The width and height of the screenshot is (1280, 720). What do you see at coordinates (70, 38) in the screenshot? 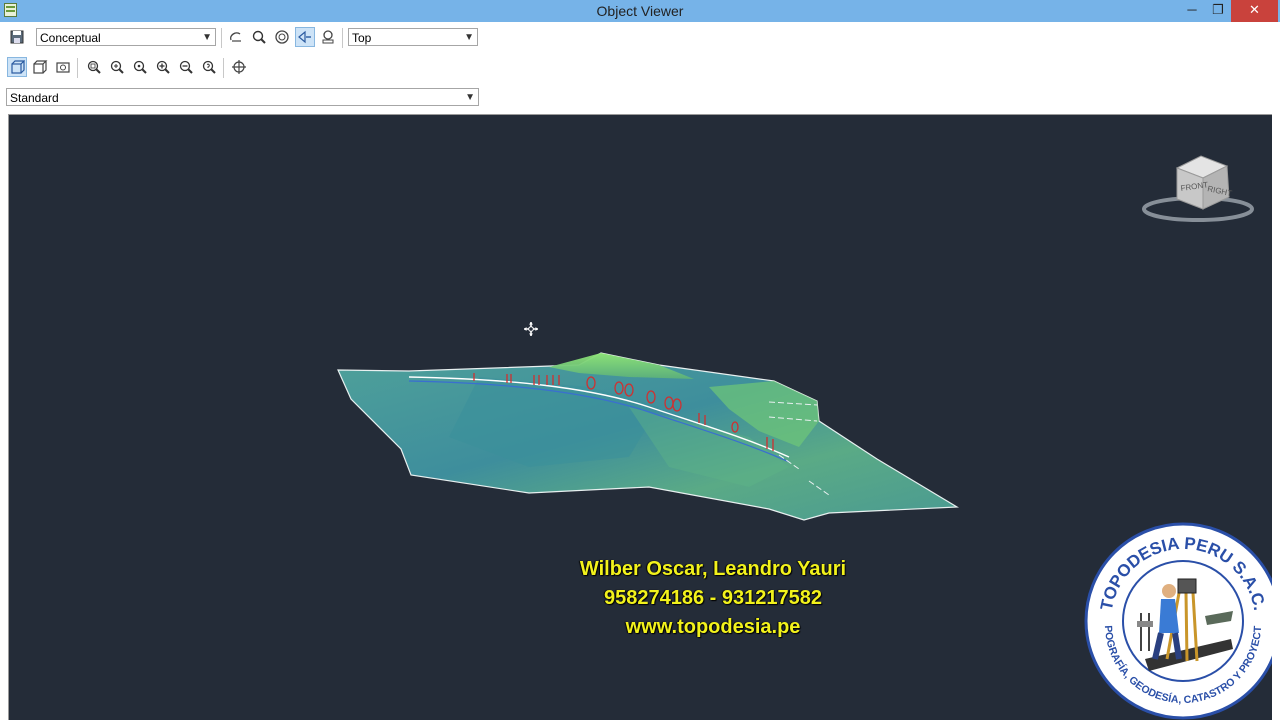
I see `visual-style-value: Conceptual` at bounding box center [70, 38].